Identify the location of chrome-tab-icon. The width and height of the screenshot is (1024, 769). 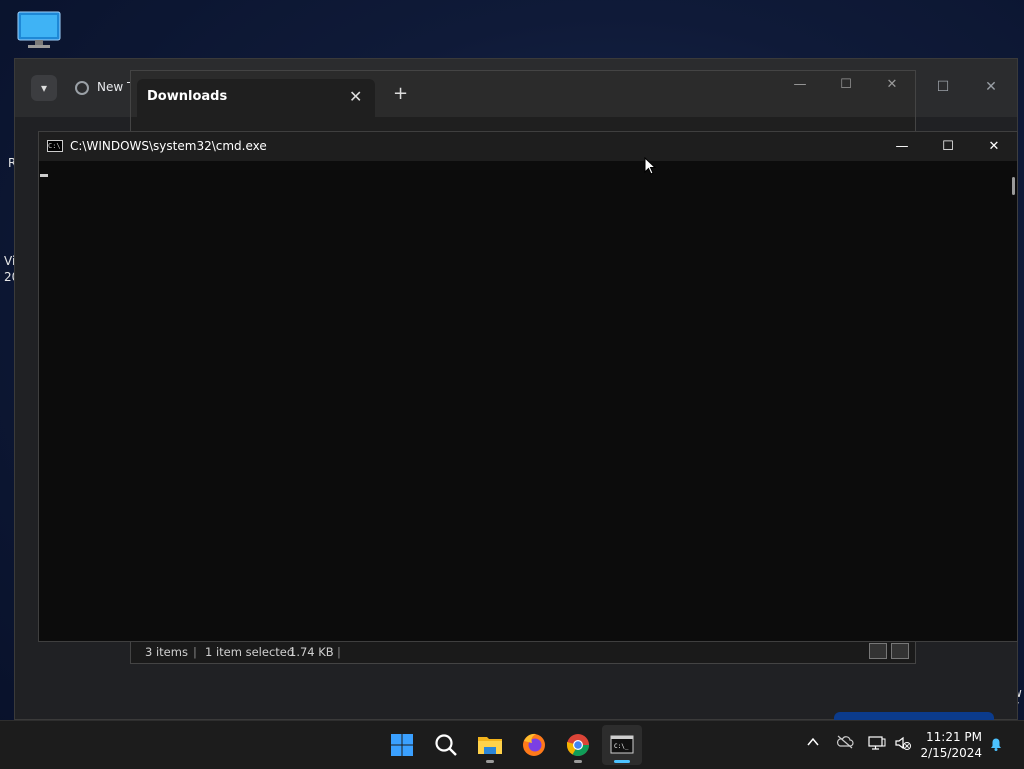
(82, 88).